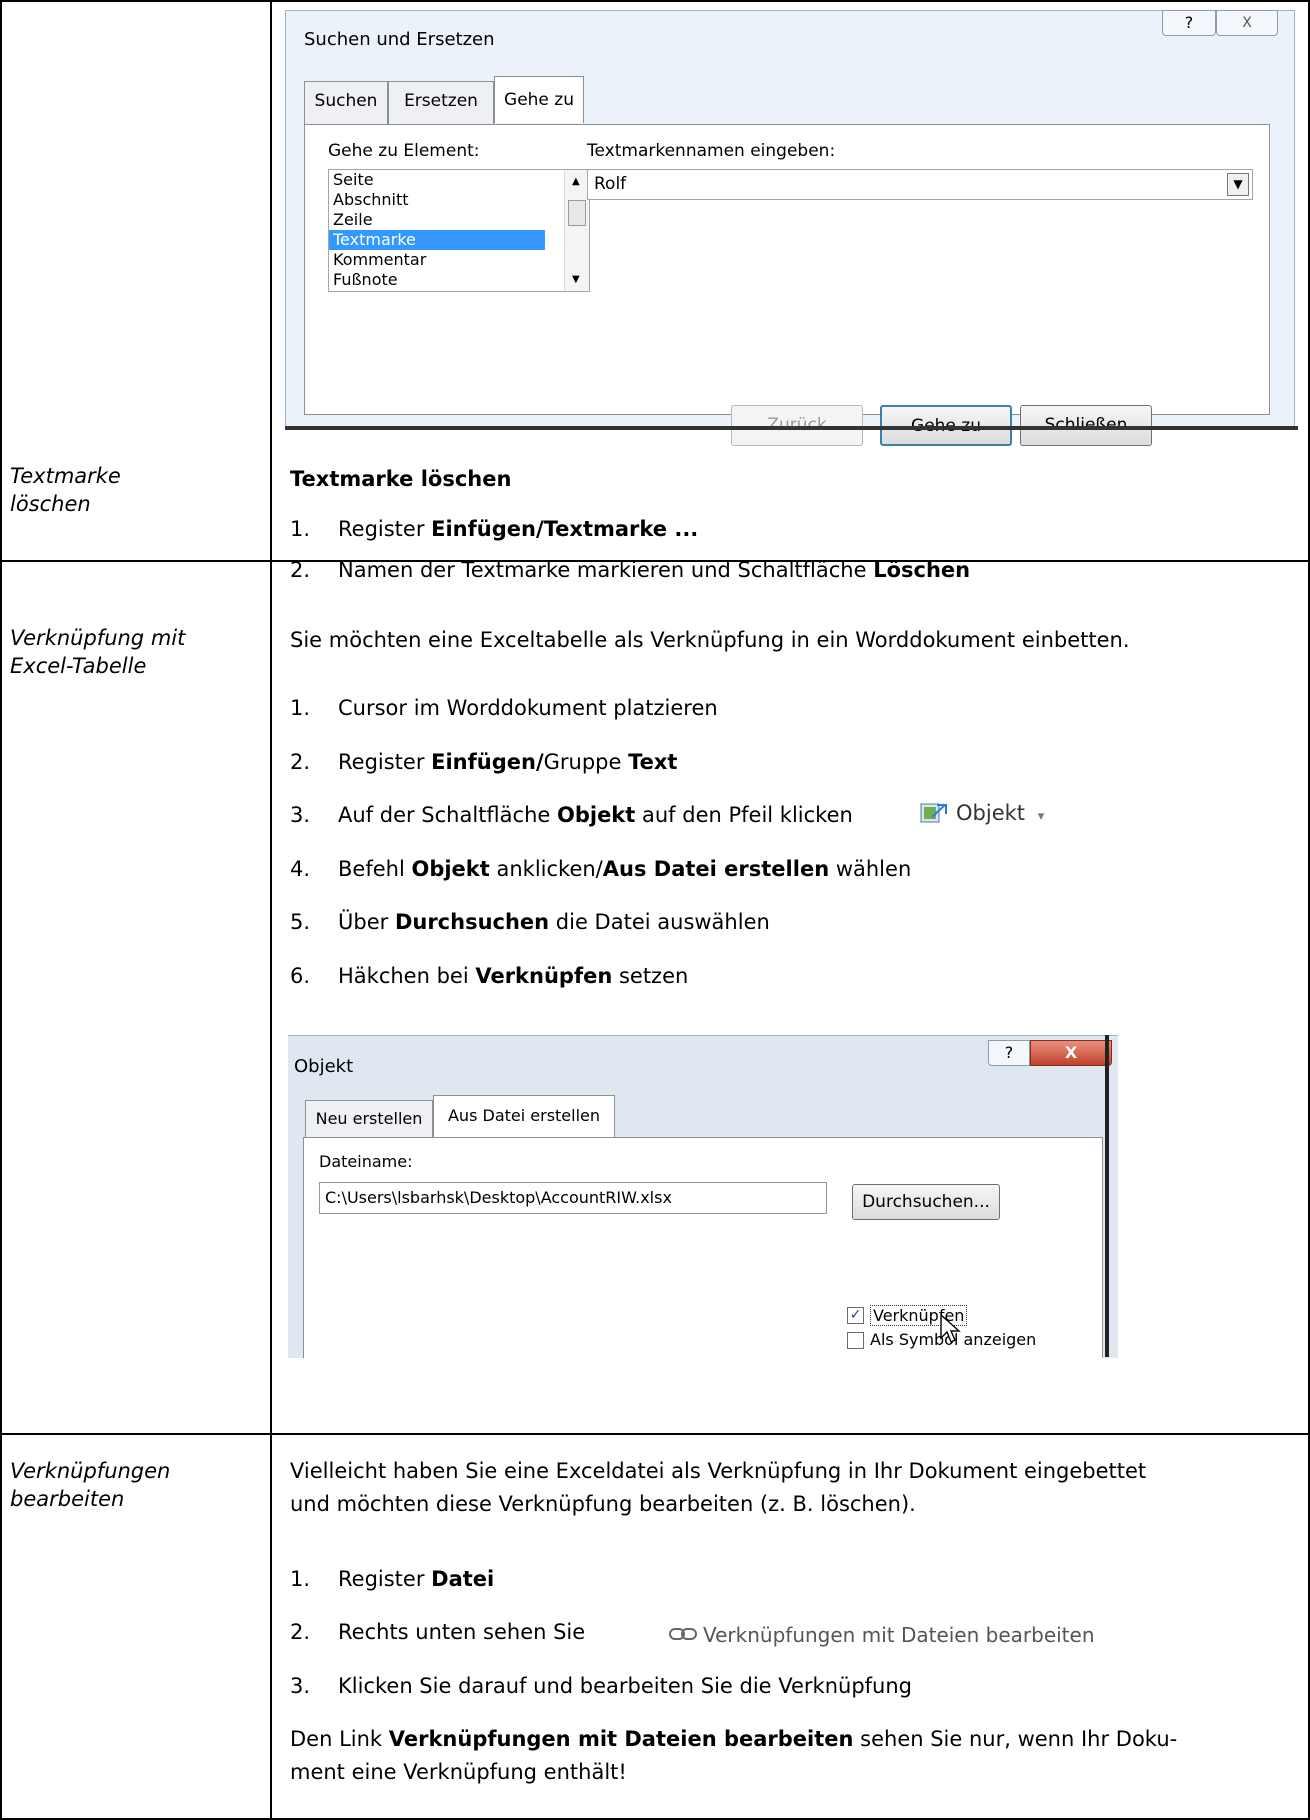 This screenshot has width=1310, height=1820. I want to click on dialog-right-edge, so click(1107, 1196).